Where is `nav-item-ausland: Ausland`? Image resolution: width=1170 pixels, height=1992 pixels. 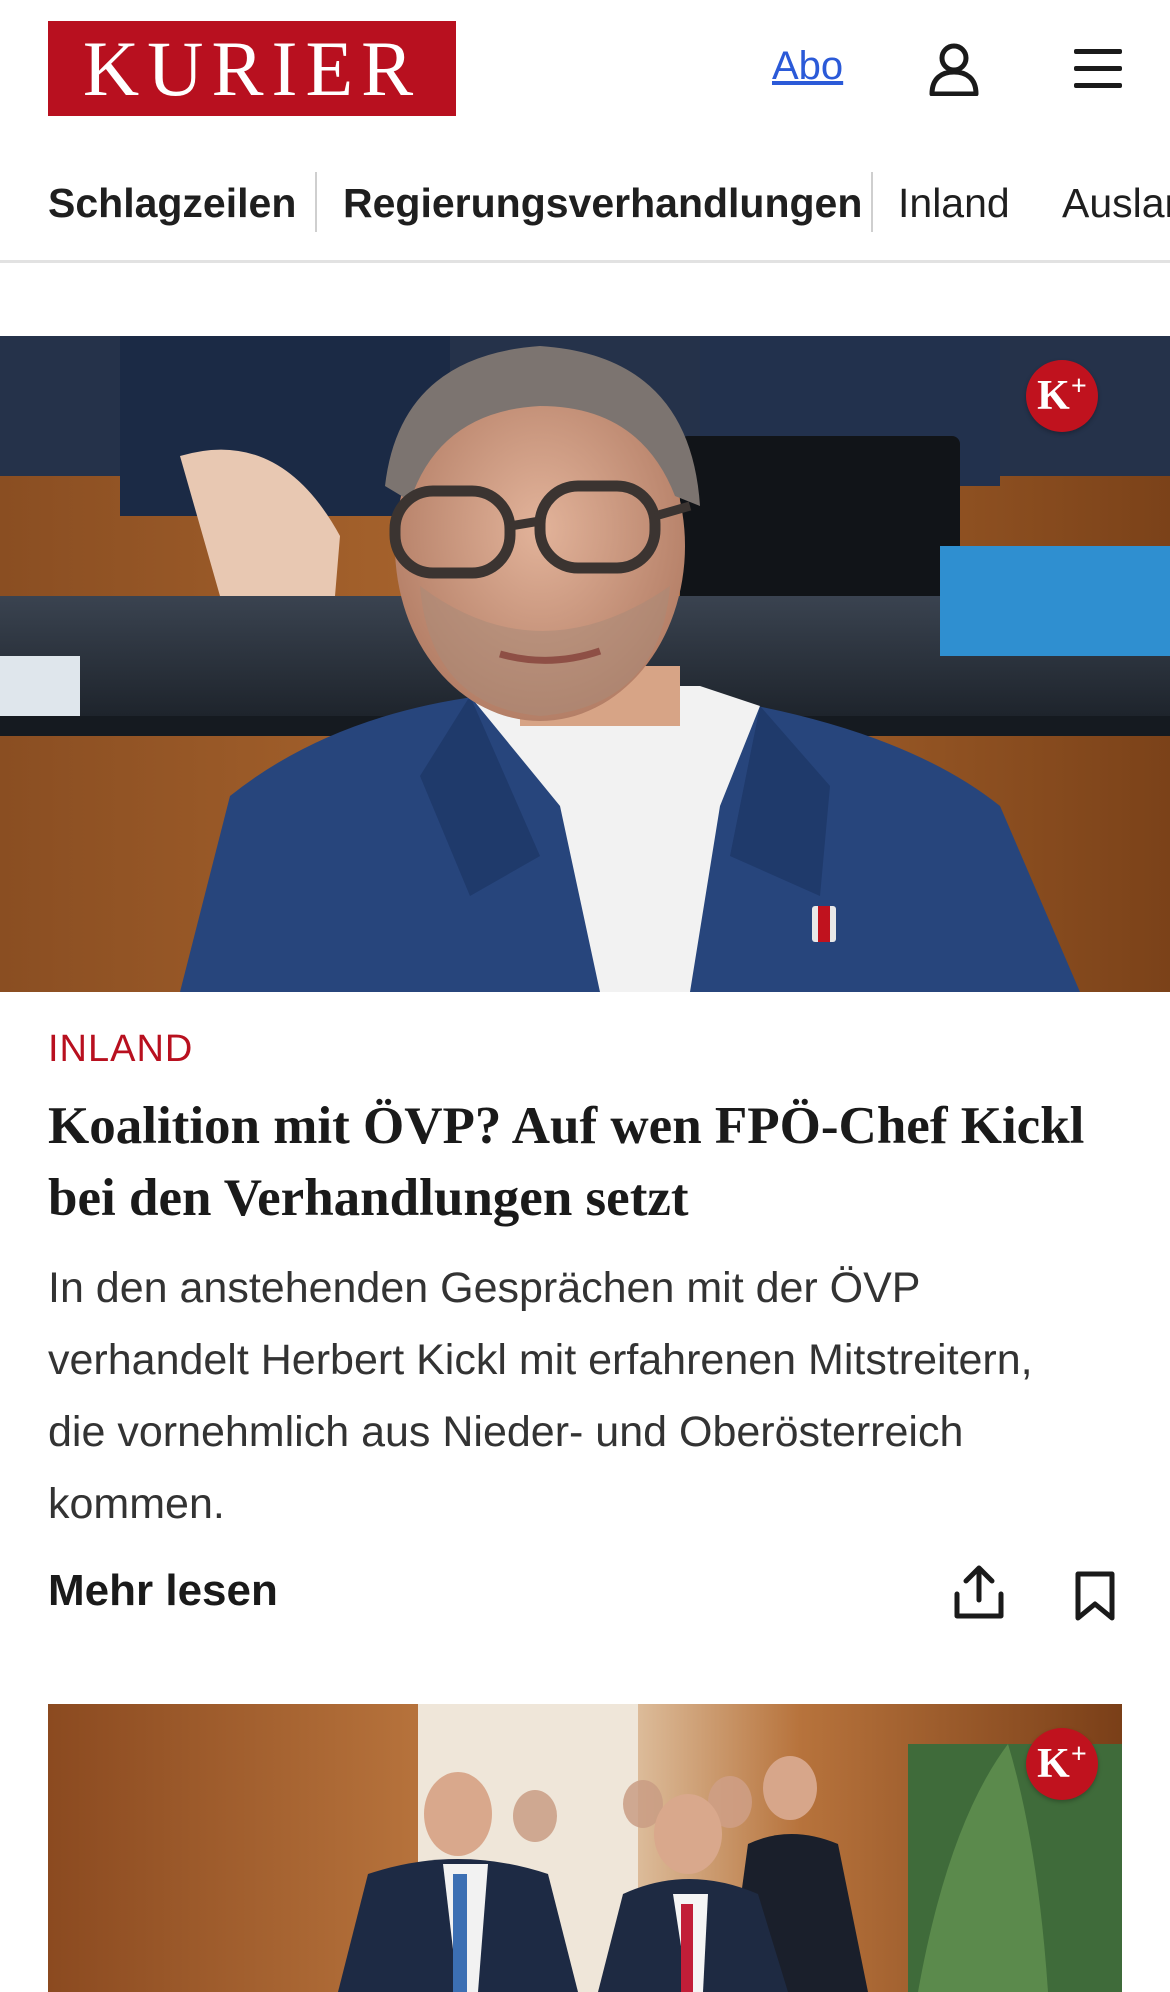
nav-item-ausland: Ausland is located at coordinates (1116, 203).